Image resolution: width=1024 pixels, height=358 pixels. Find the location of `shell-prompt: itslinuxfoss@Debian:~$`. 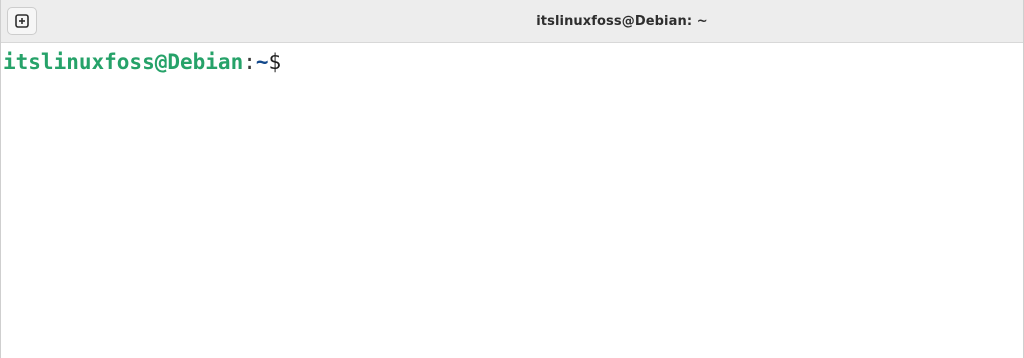

shell-prompt: itslinuxfoss@Debian:~$ is located at coordinates (142, 62).